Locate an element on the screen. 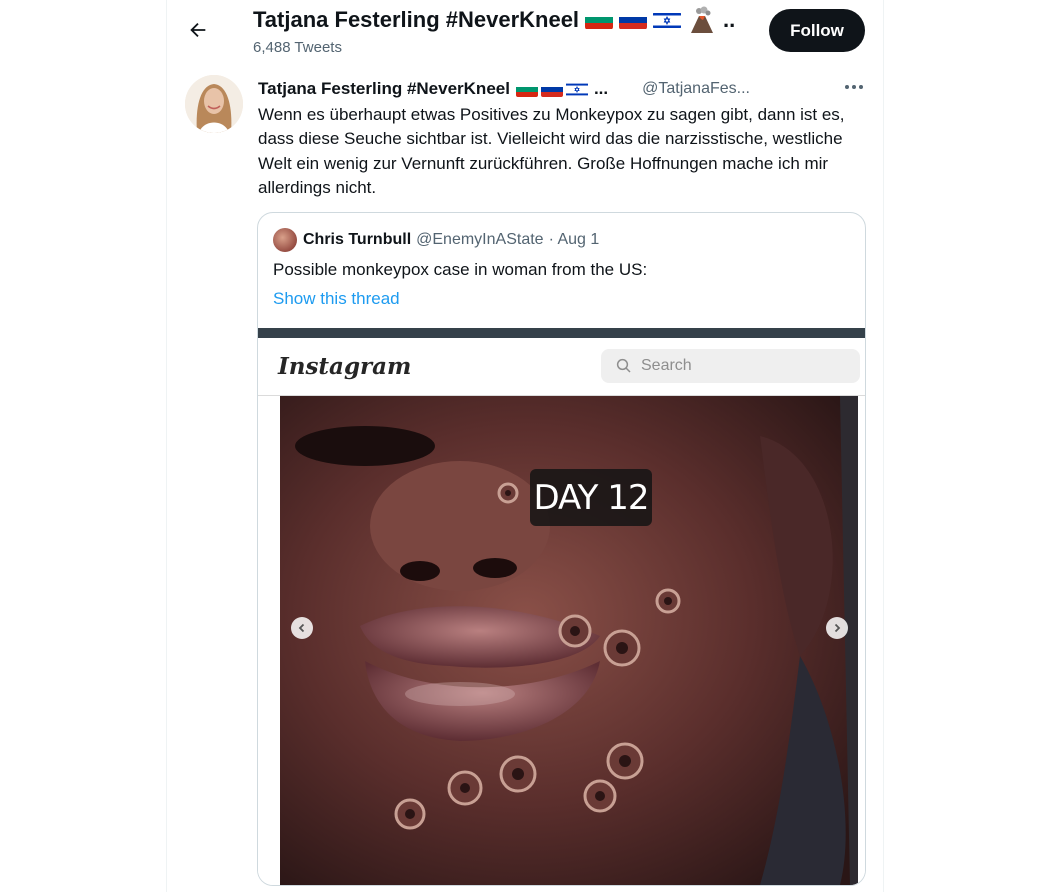 The width and height of the screenshot is (1050, 892). avatar is located at coordinates (214, 104).